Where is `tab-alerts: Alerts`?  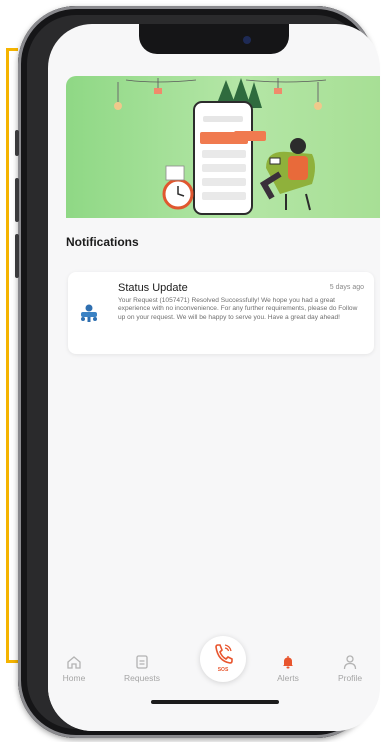 tab-alerts: Alerts is located at coordinates (288, 668).